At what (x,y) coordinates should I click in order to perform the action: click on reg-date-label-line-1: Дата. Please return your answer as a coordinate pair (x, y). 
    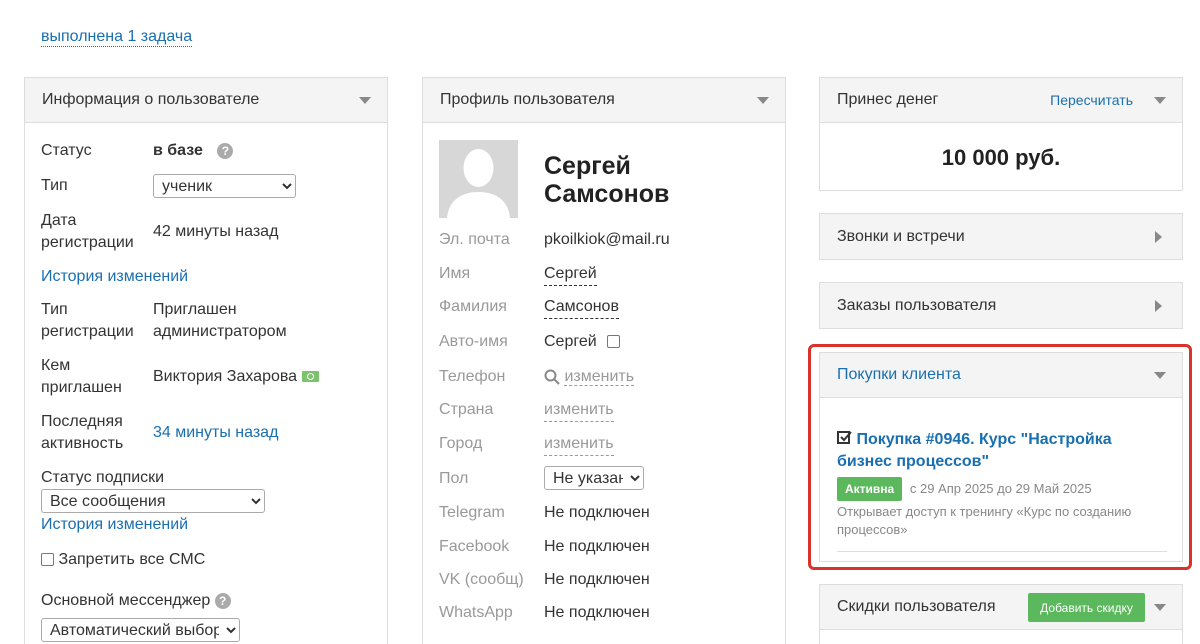
    Looking at the image, I should click on (59, 220).